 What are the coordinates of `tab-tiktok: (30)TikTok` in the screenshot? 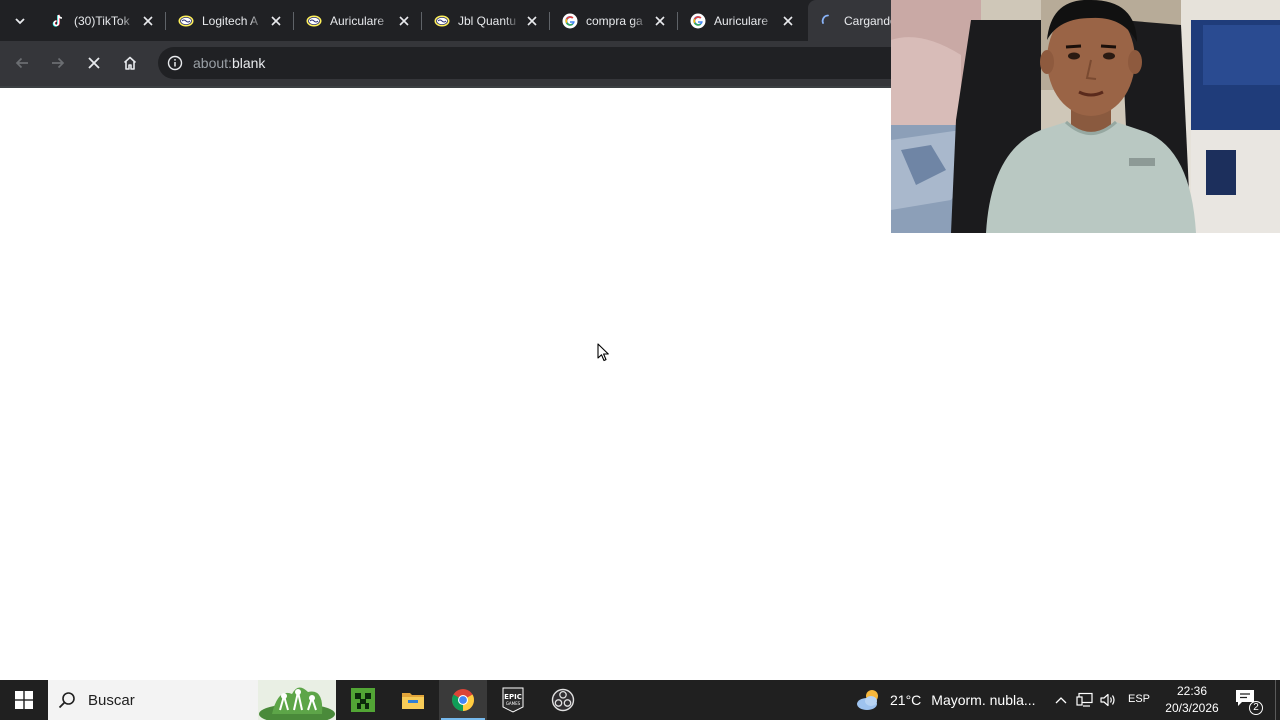 It's located at (102, 20).